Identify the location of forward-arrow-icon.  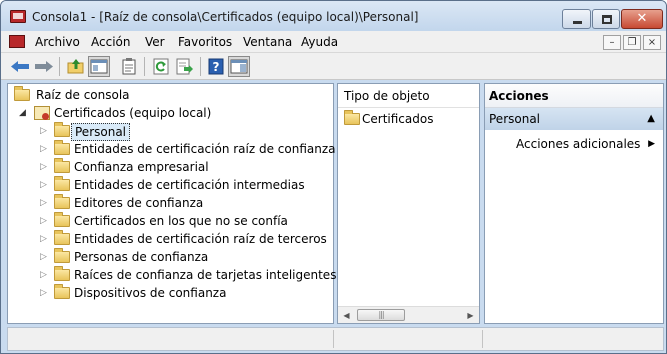
(44, 66).